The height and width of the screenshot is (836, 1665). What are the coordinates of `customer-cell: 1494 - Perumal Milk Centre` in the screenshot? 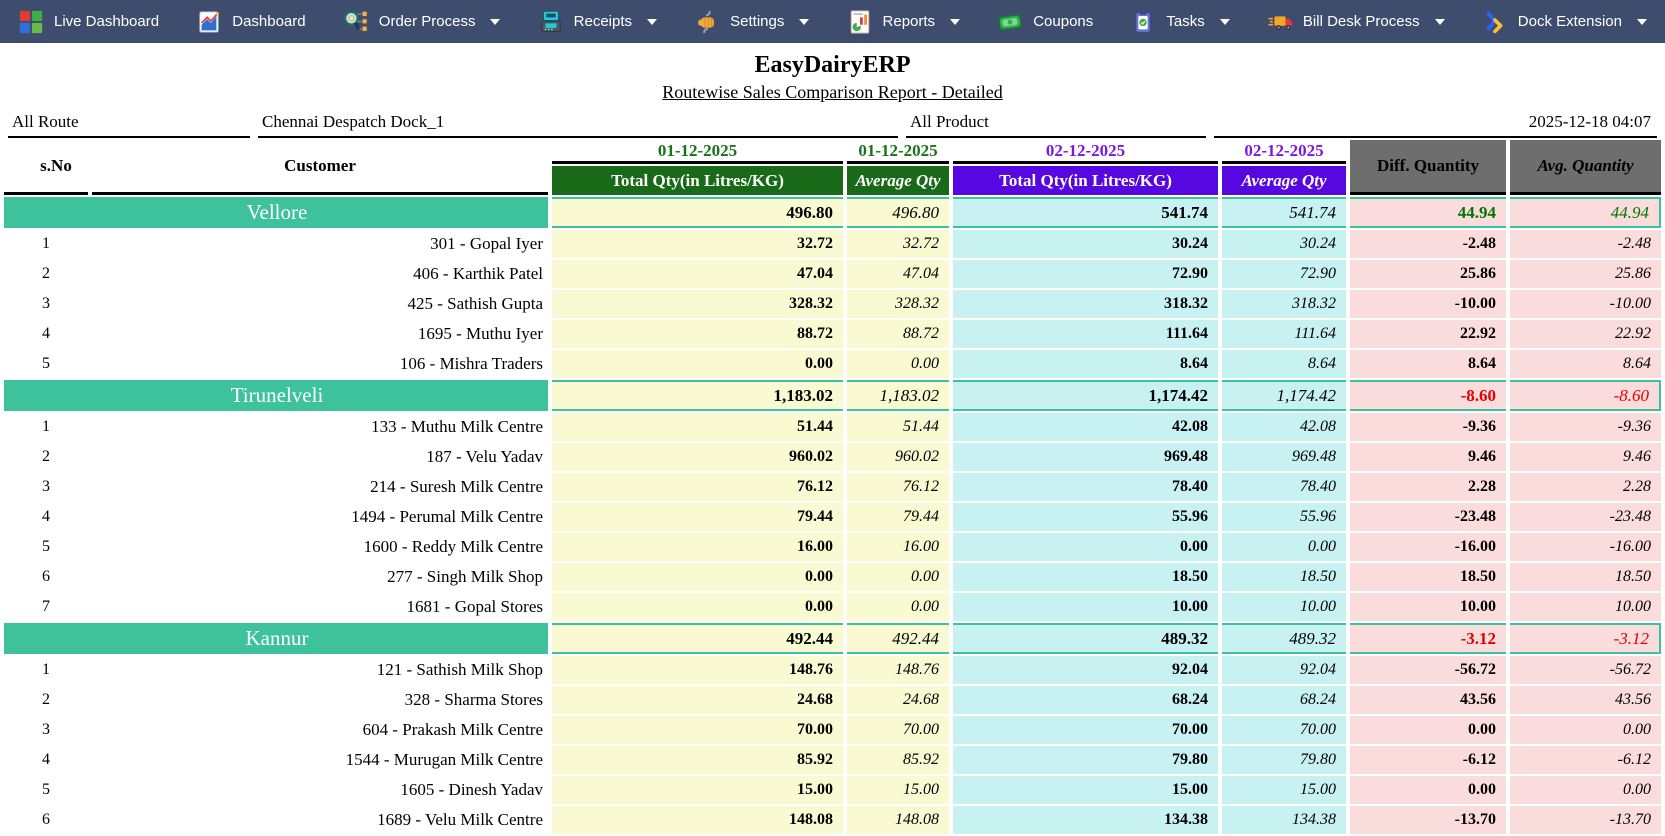 It's located at (447, 516).